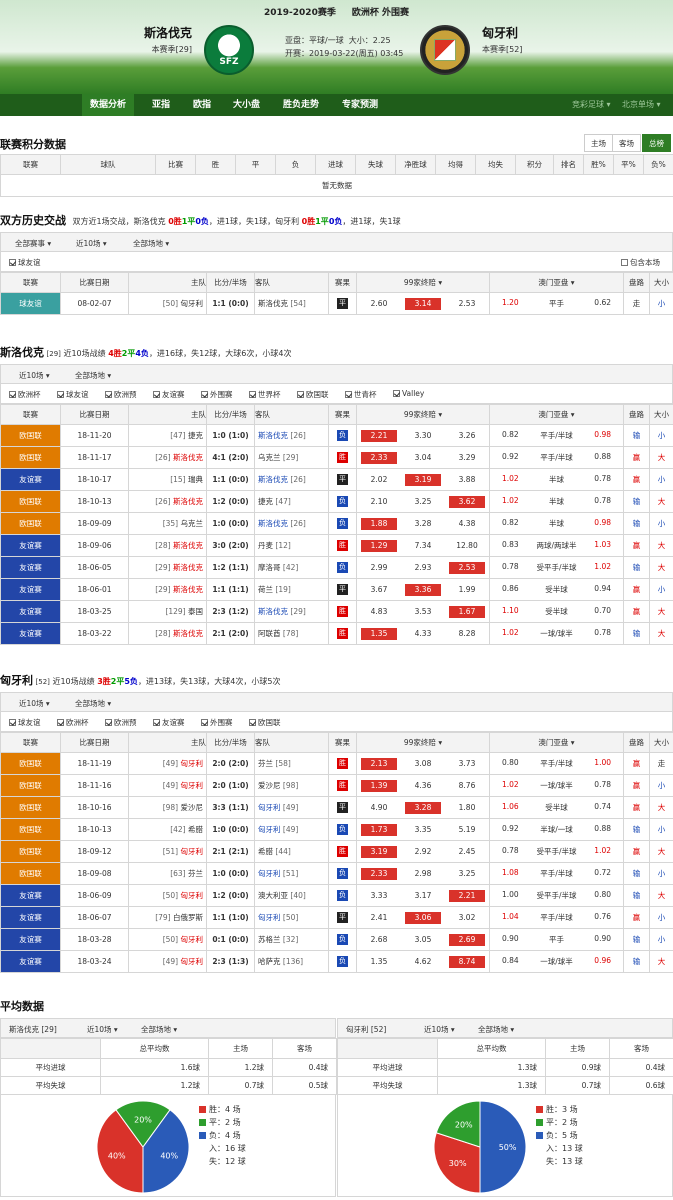 The width and height of the screenshot is (673, 1200). What do you see at coordinates (439, 1029) in the screenshot?
I see `avg-filter-count: 近10场 ▾` at bounding box center [439, 1029].